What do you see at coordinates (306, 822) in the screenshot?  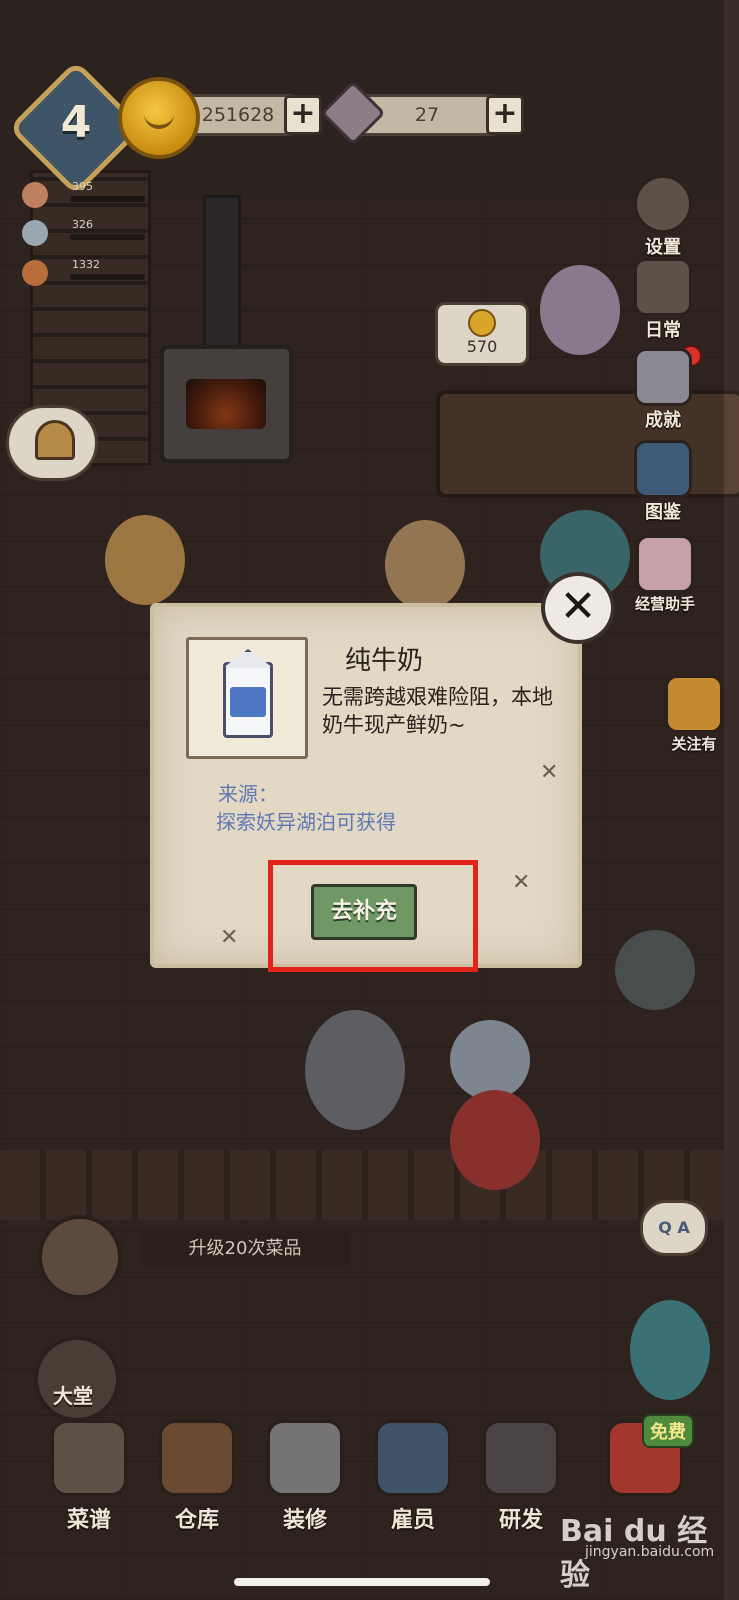 I see `source-text: 探索妖异湖泊可获得` at bounding box center [306, 822].